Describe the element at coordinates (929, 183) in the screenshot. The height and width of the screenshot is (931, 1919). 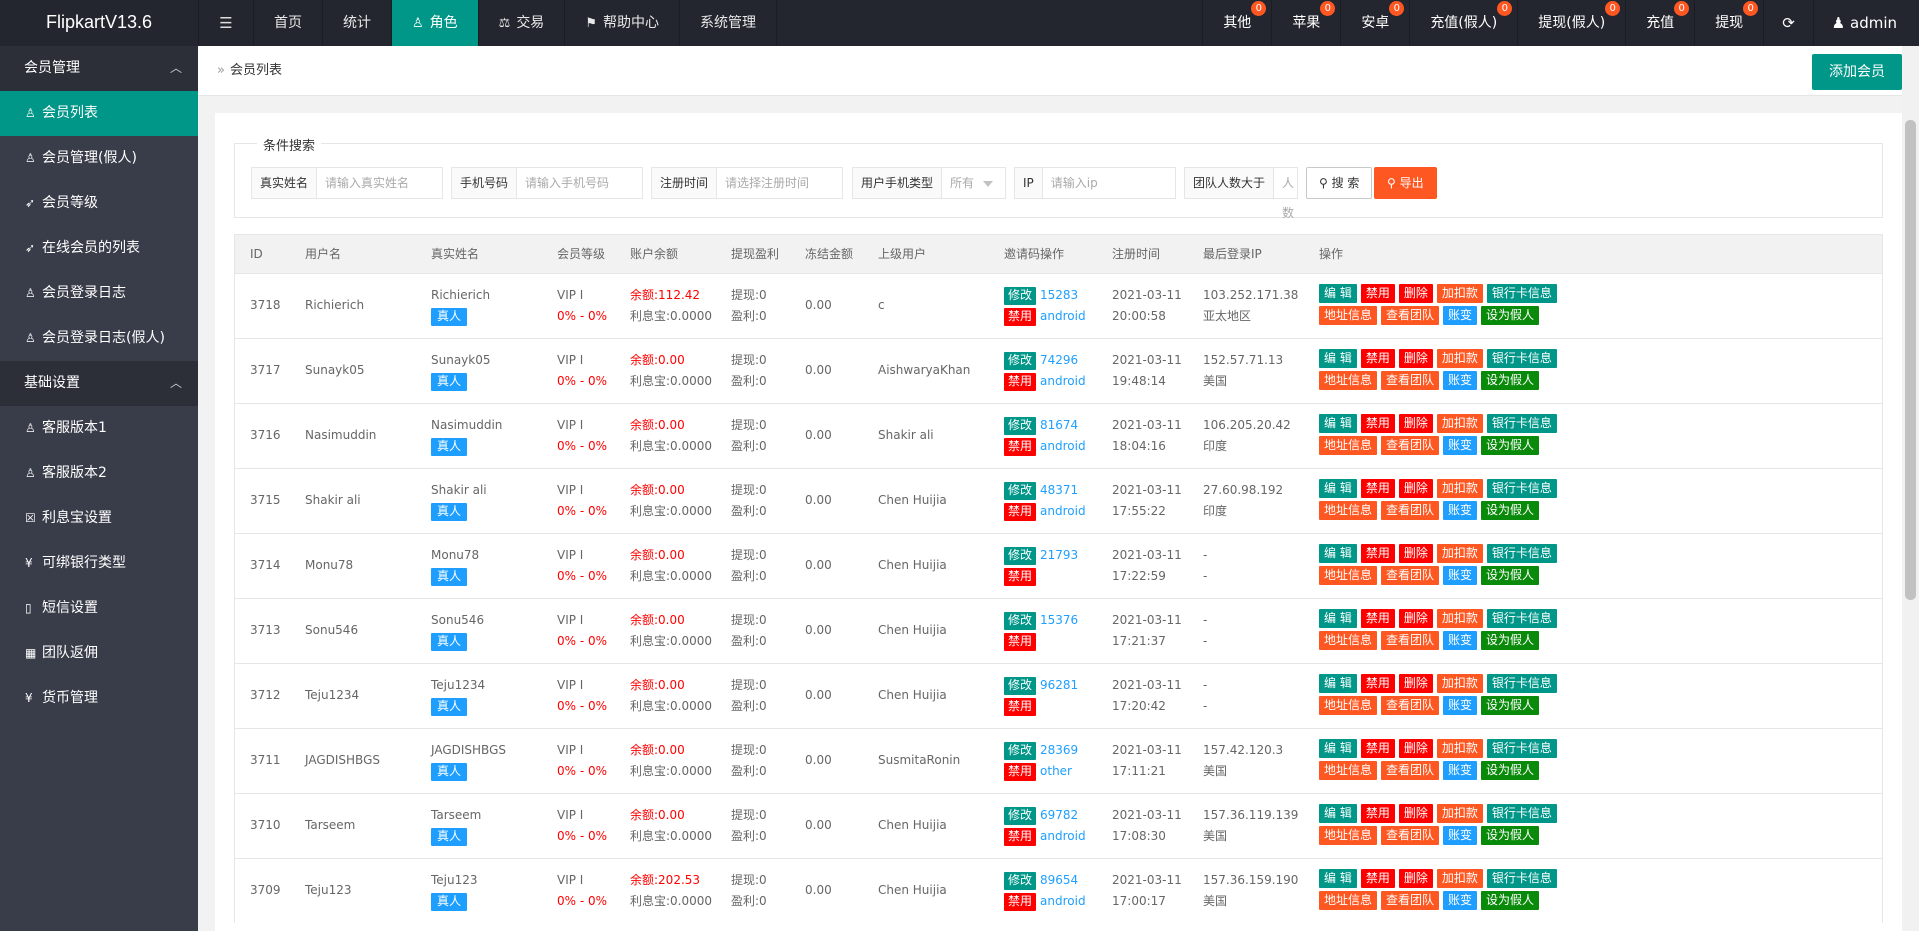
I see `device-type-select: 用户手机类型 所有` at that location.